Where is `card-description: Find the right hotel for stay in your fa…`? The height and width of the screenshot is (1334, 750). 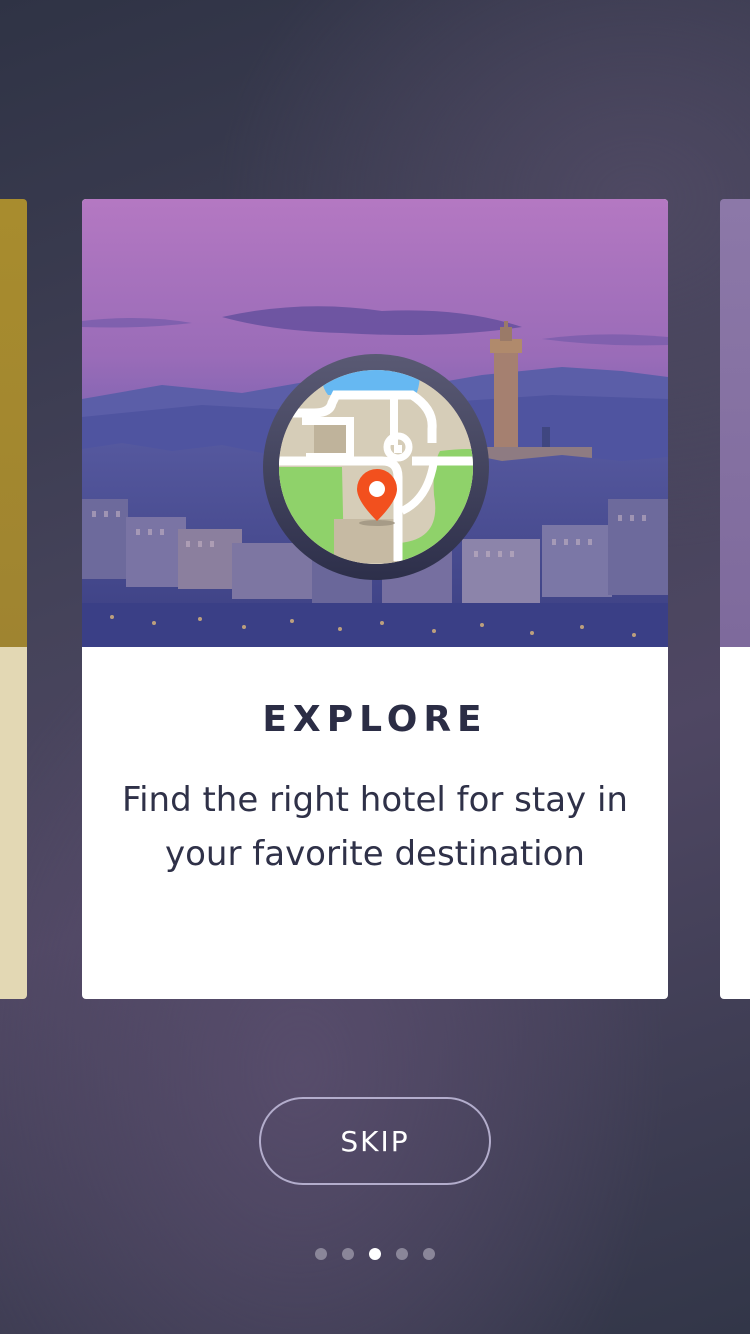
card-description: Find the right hotel for stay in your fa… is located at coordinates (375, 827).